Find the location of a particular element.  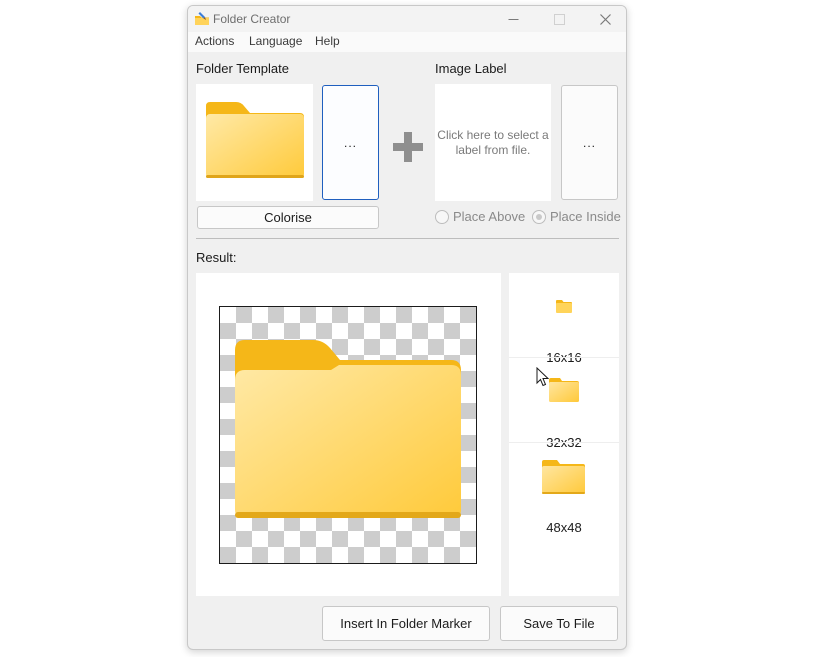

result-folder-icon is located at coordinates (348, 429).